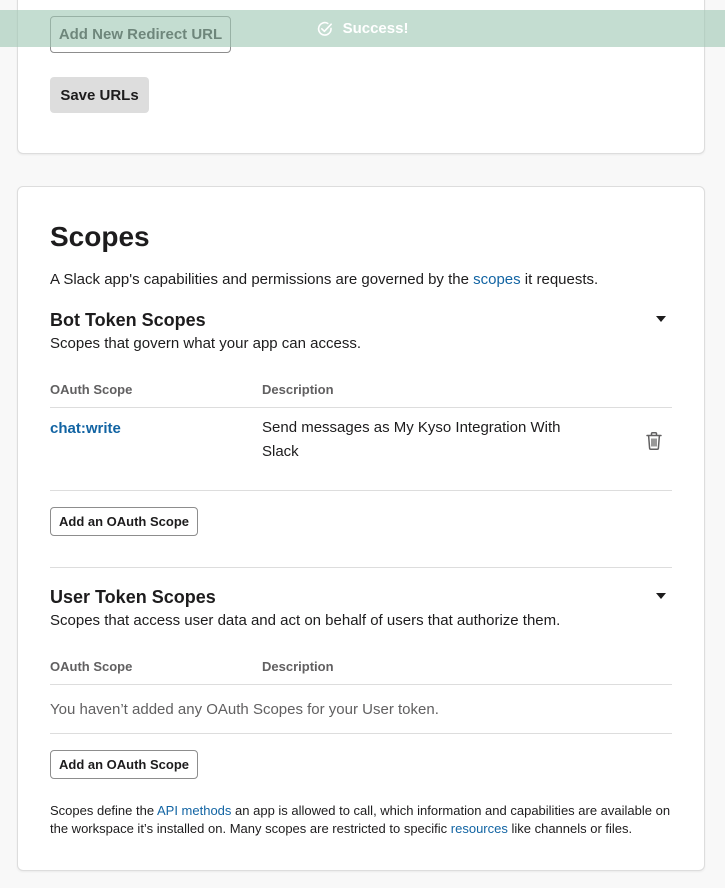  What do you see at coordinates (133, 597) in the screenshot?
I see `user-token-scopes-title: User Token Scopes` at bounding box center [133, 597].